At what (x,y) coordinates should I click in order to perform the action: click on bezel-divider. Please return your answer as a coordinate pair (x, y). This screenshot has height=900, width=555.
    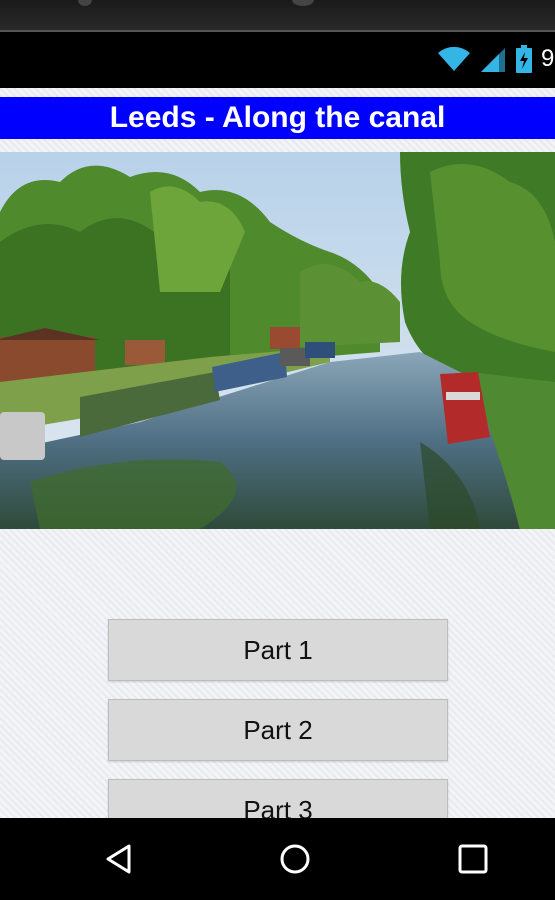
    Looking at the image, I should click on (277, 31).